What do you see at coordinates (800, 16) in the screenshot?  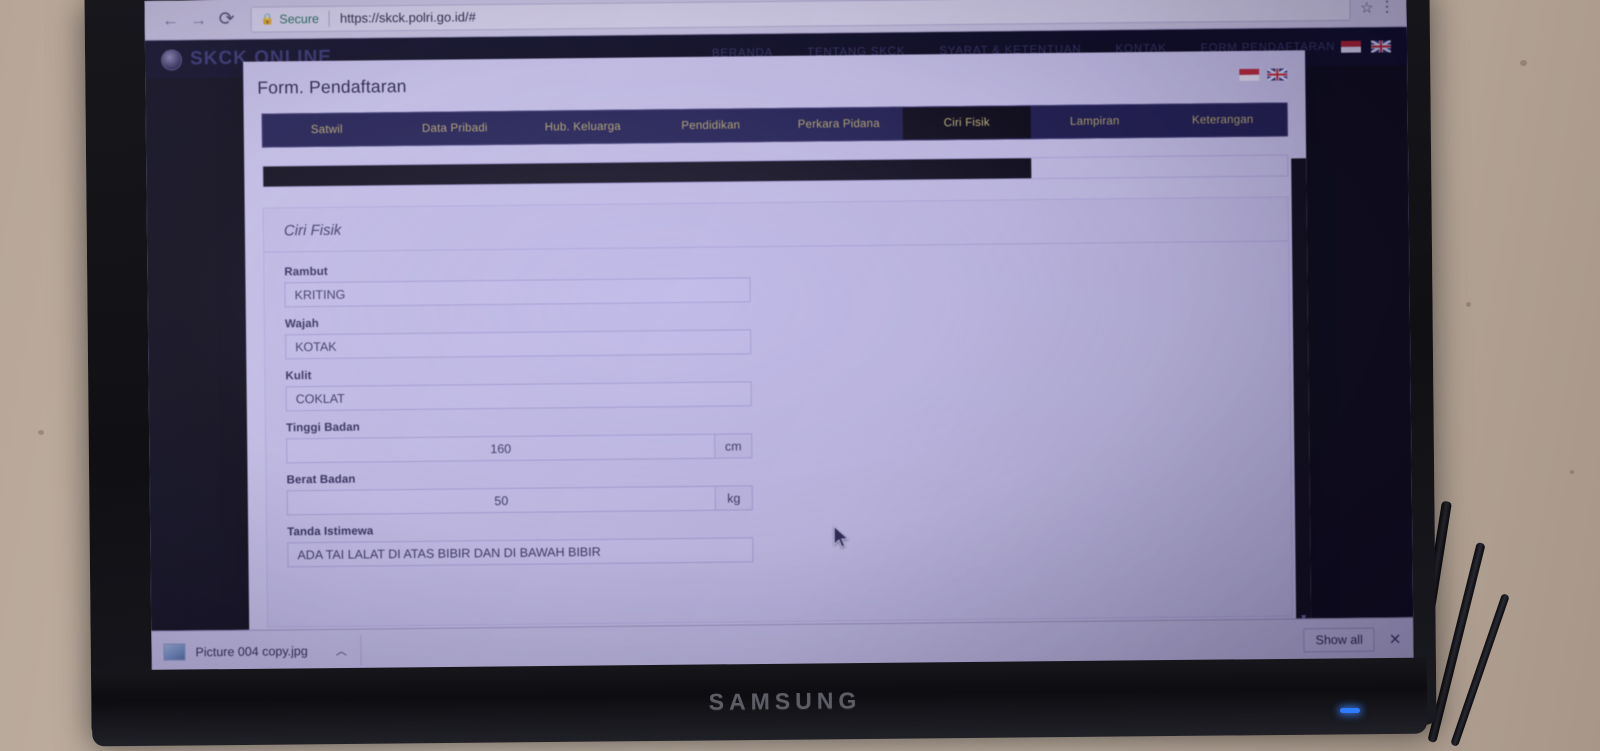 I see `address-bar: 🔒 Secure https://skck.polri.go.id/#` at bounding box center [800, 16].